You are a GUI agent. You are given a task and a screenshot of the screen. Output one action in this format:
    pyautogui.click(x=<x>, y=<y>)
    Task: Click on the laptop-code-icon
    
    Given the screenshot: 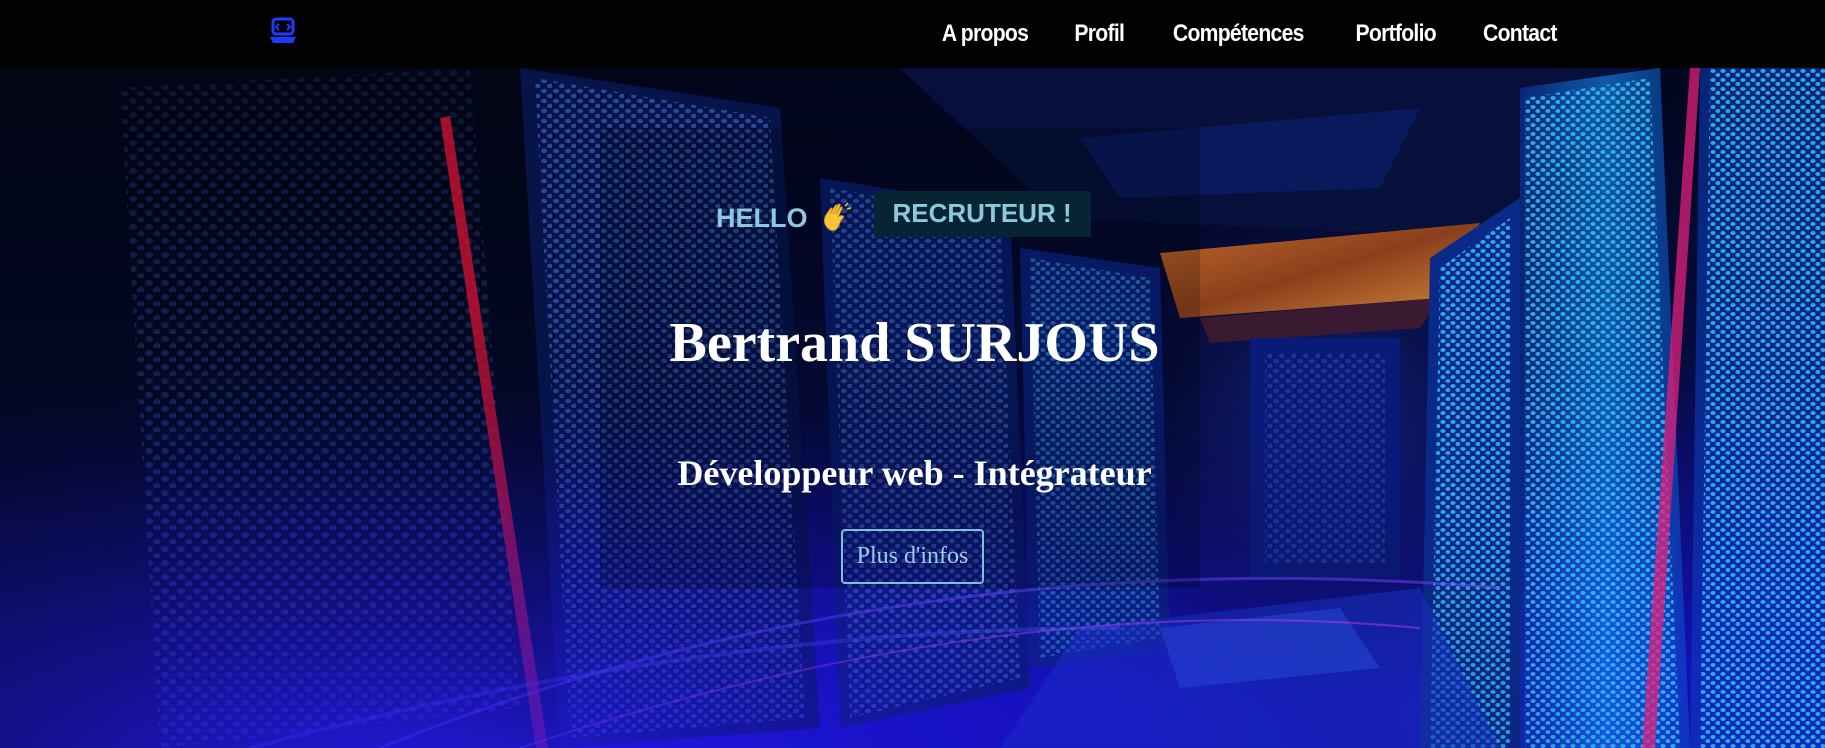 What is the action you would take?
    pyautogui.click(x=283, y=31)
    